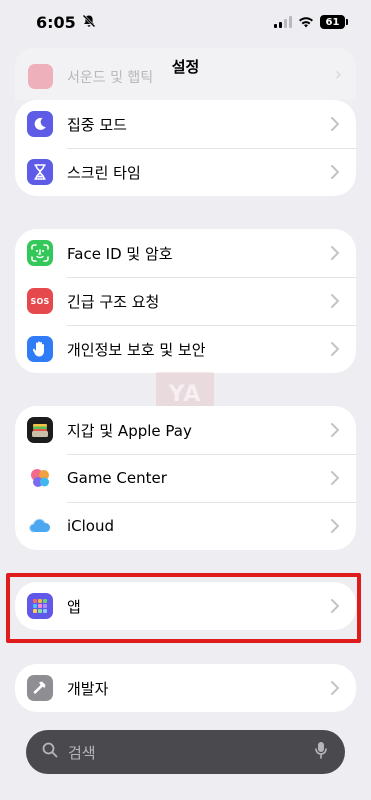 This screenshot has height=800, width=371. I want to click on settings-row-privacy: 개인정보 보호 및 보안, so click(185, 349).